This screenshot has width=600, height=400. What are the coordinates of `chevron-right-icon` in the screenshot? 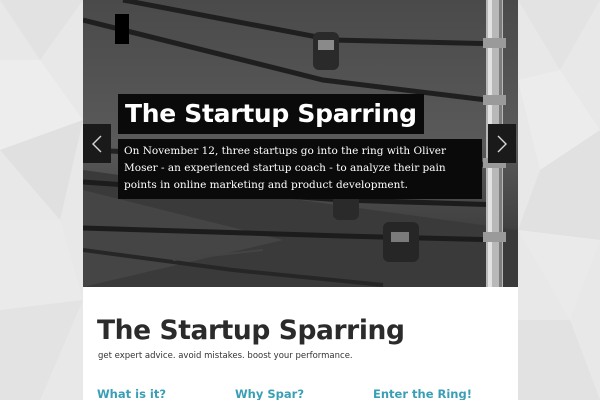 It's located at (502, 143).